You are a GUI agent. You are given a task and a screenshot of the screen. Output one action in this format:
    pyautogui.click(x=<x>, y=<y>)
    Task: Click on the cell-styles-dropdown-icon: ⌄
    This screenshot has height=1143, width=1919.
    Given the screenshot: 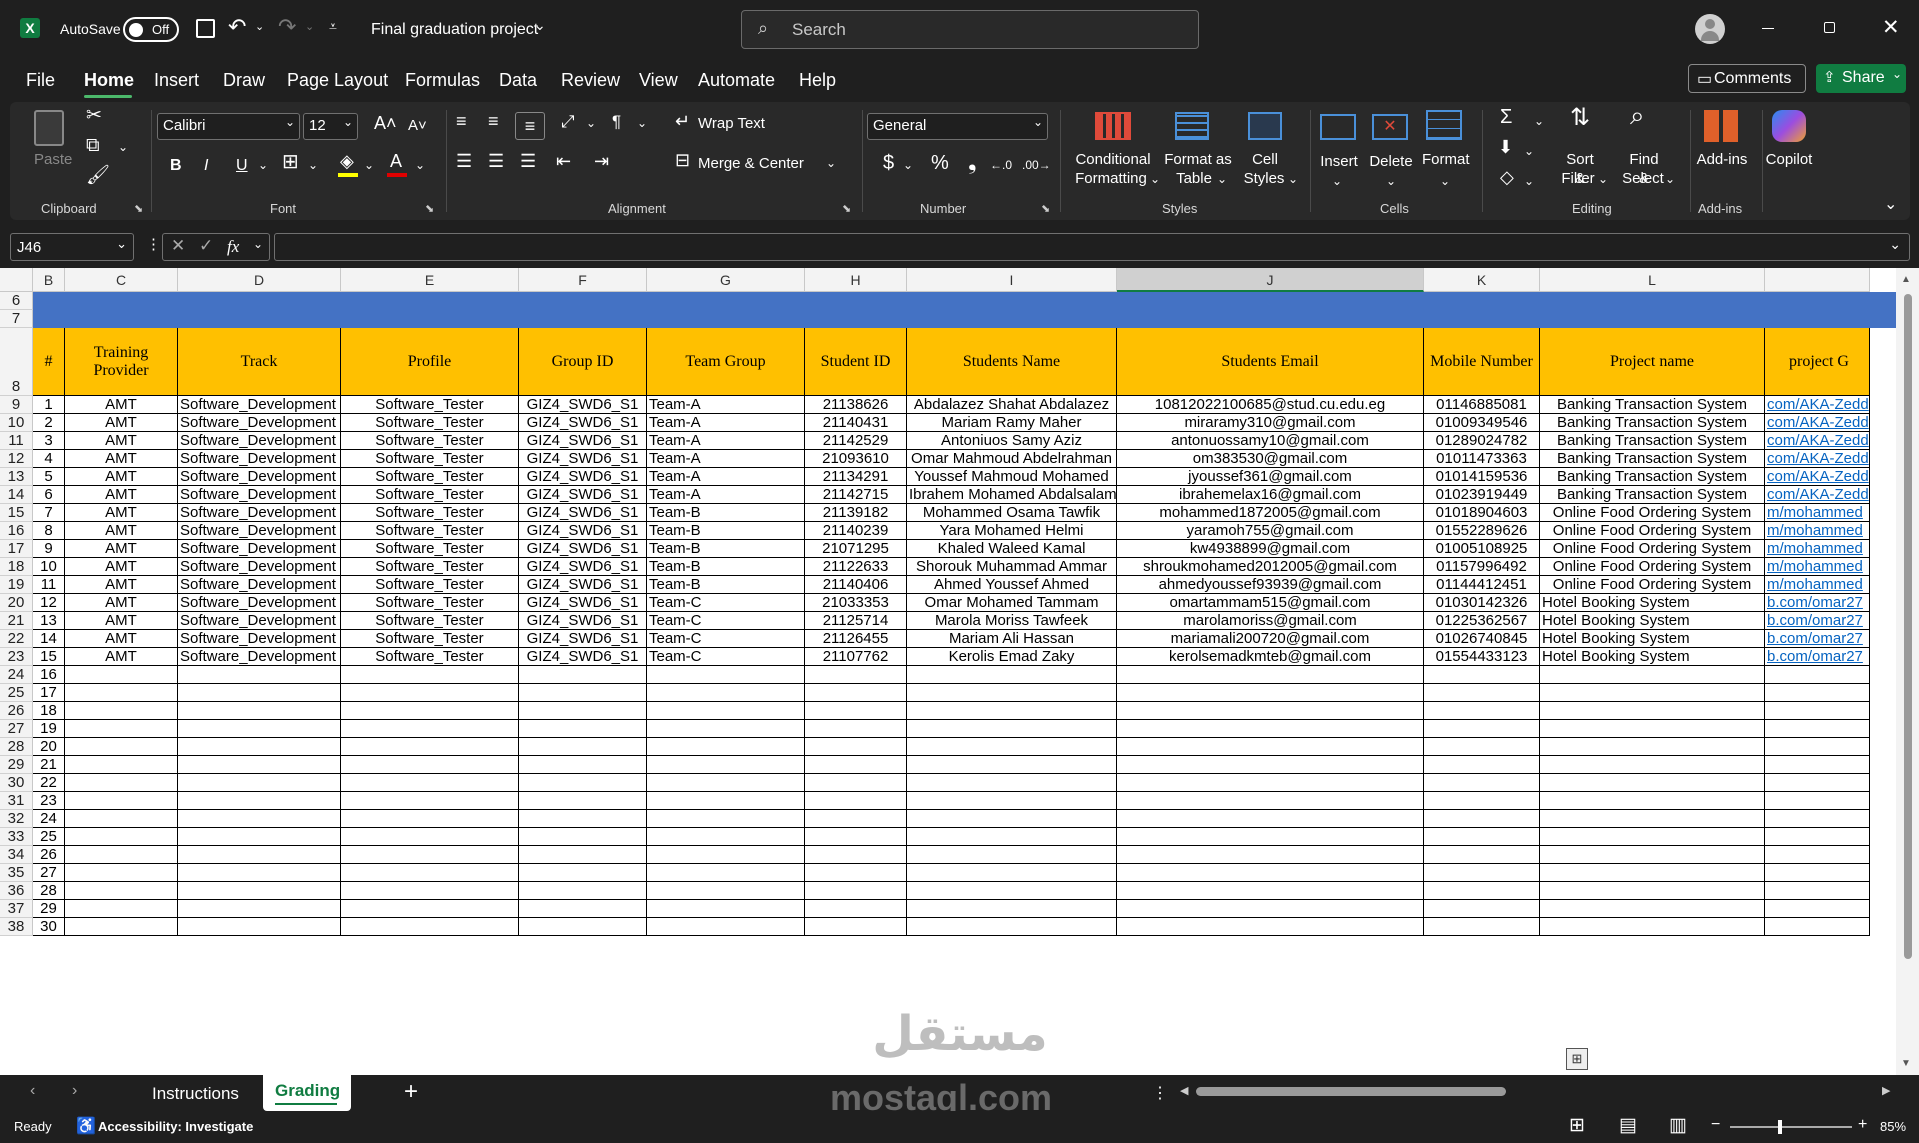 What is the action you would take?
    pyautogui.click(x=1293, y=179)
    